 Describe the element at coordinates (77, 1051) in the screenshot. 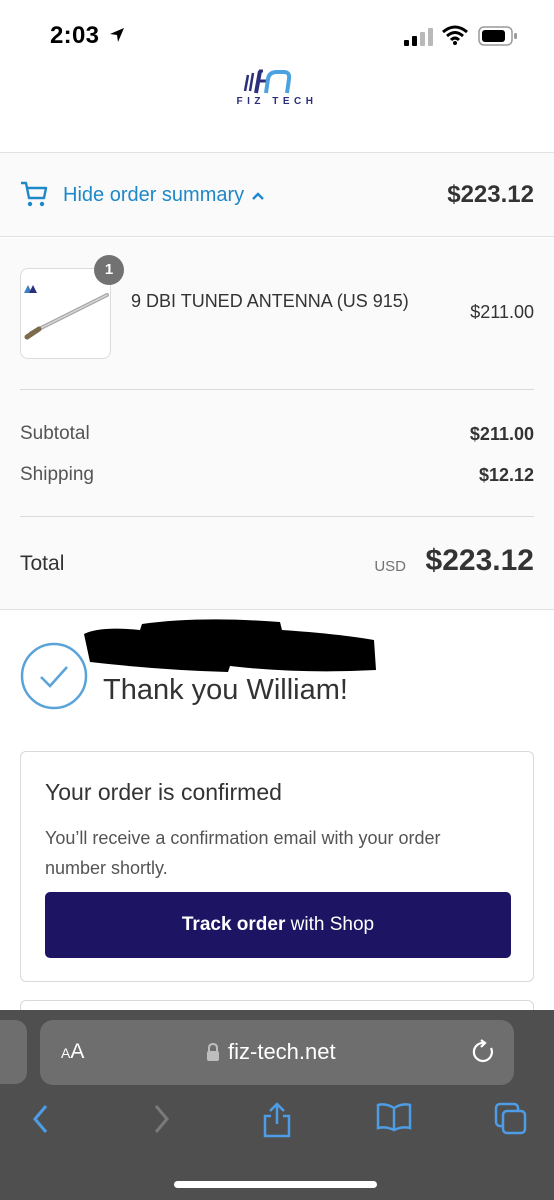

I see `aa-large-letter: A` at that location.